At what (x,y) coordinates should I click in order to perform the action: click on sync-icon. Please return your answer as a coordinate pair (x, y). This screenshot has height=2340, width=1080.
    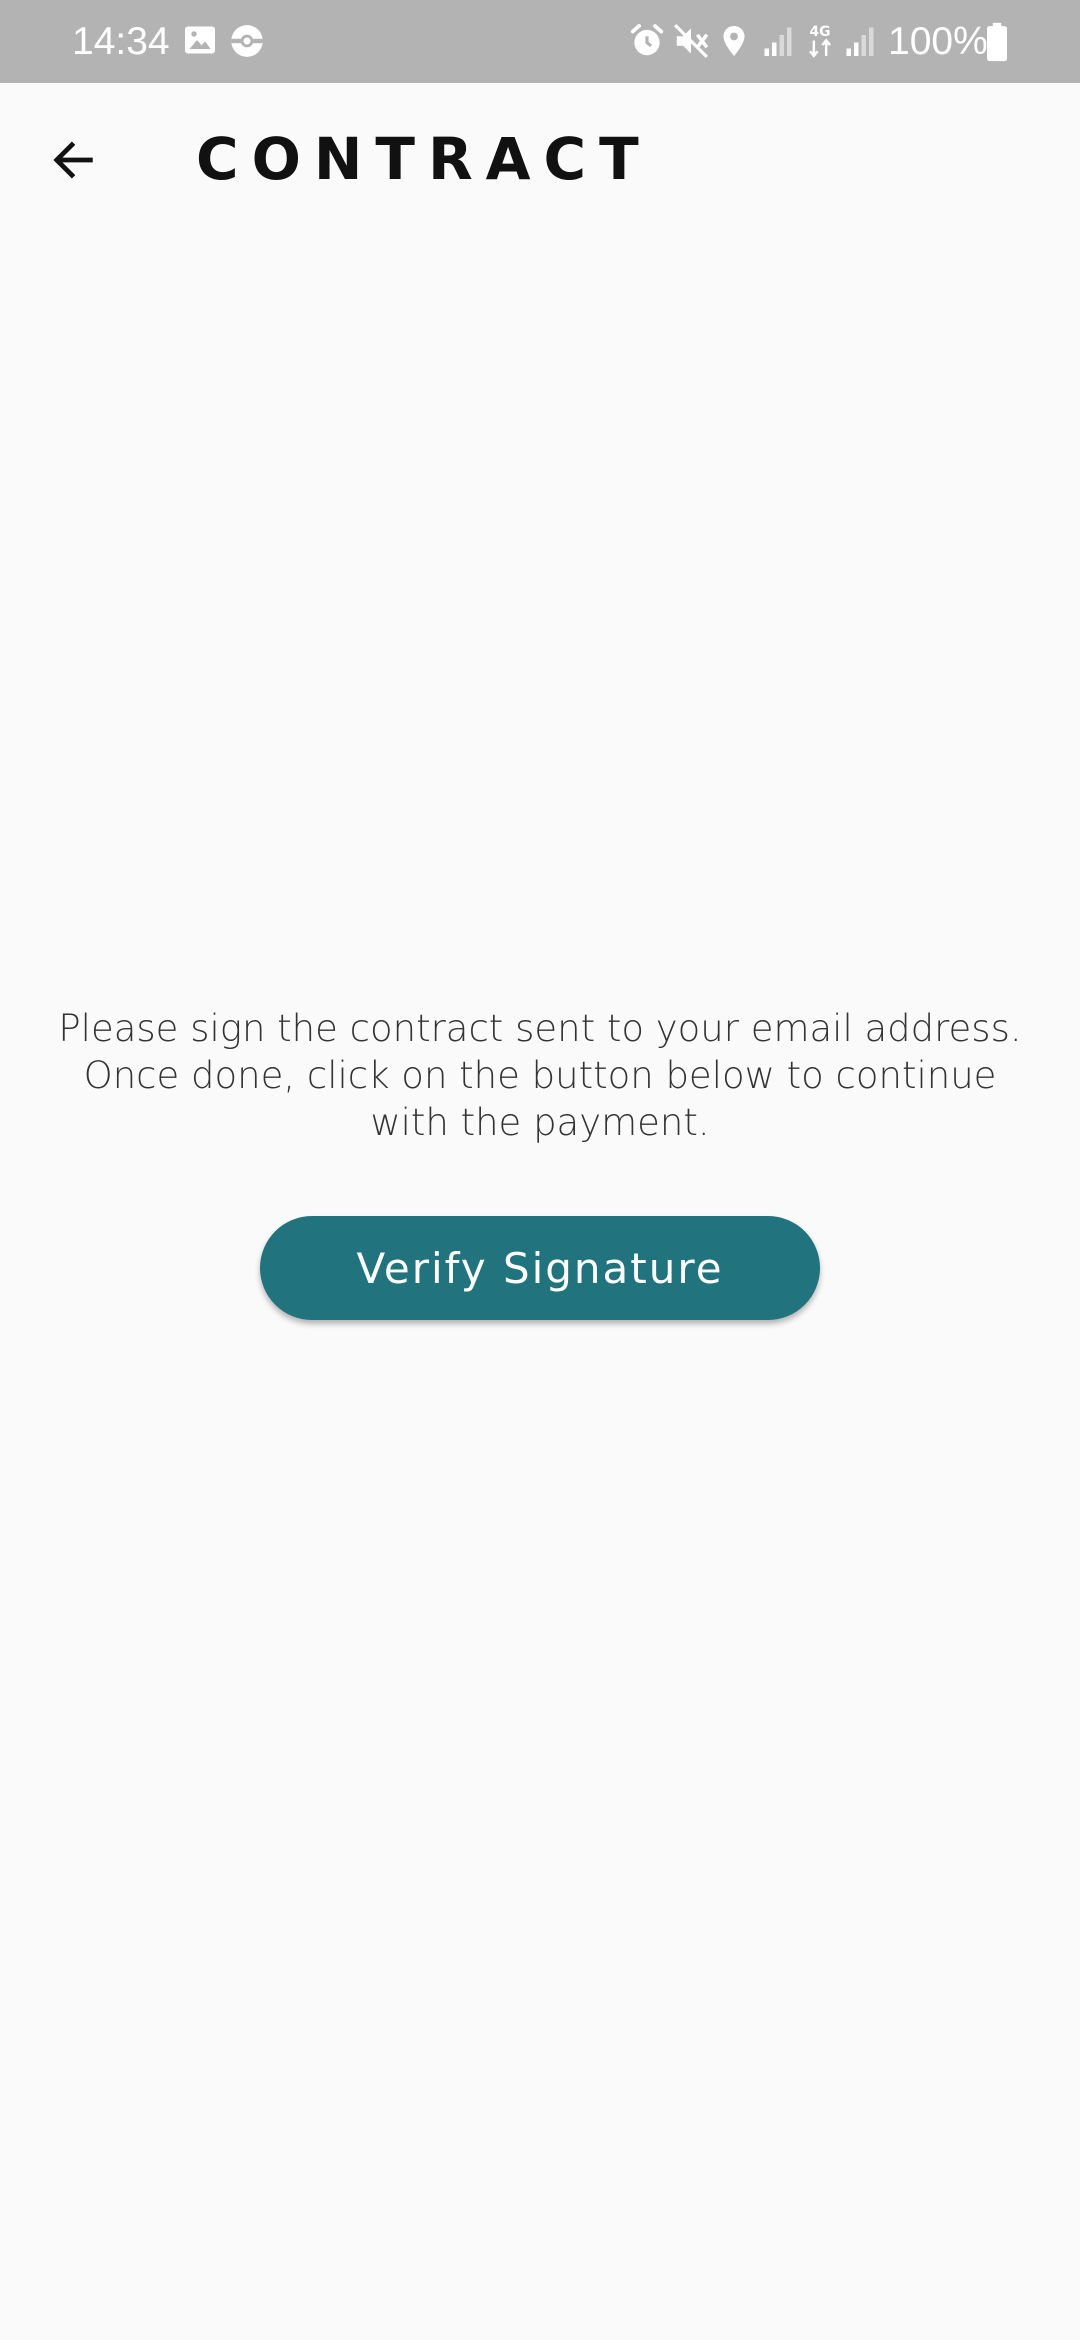
    Looking at the image, I should click on (248, 42).